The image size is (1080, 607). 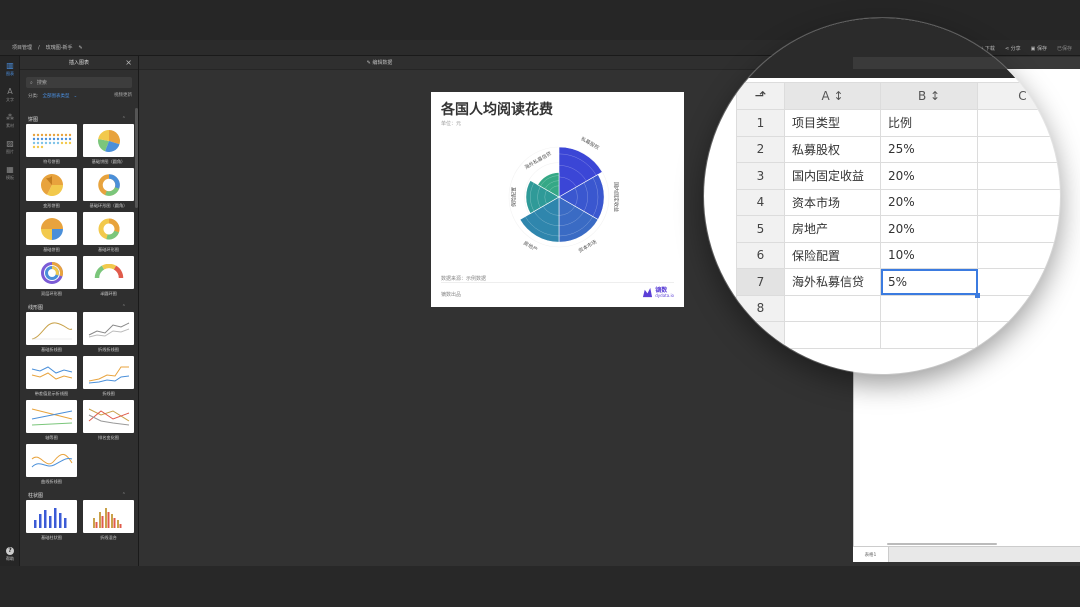 What do you see at coordinates (56, 96) in the screenshot?
I see `filter-select: 全部图表类型` at bounding box center [56, 96].